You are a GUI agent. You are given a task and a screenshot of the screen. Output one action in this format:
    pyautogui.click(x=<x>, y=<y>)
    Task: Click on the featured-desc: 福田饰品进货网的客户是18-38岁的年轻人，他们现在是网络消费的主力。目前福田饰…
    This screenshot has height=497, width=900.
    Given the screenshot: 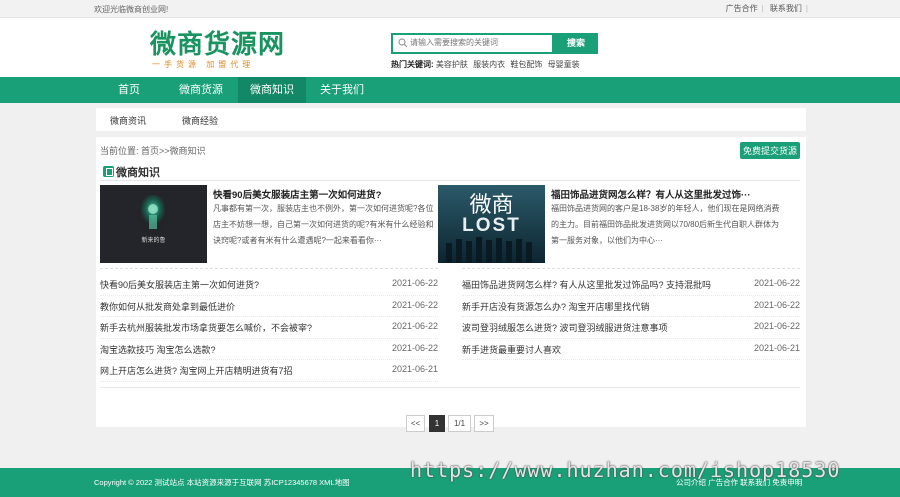 What is the action you would take?
    pyautogui.click(x=665, y=224)
    